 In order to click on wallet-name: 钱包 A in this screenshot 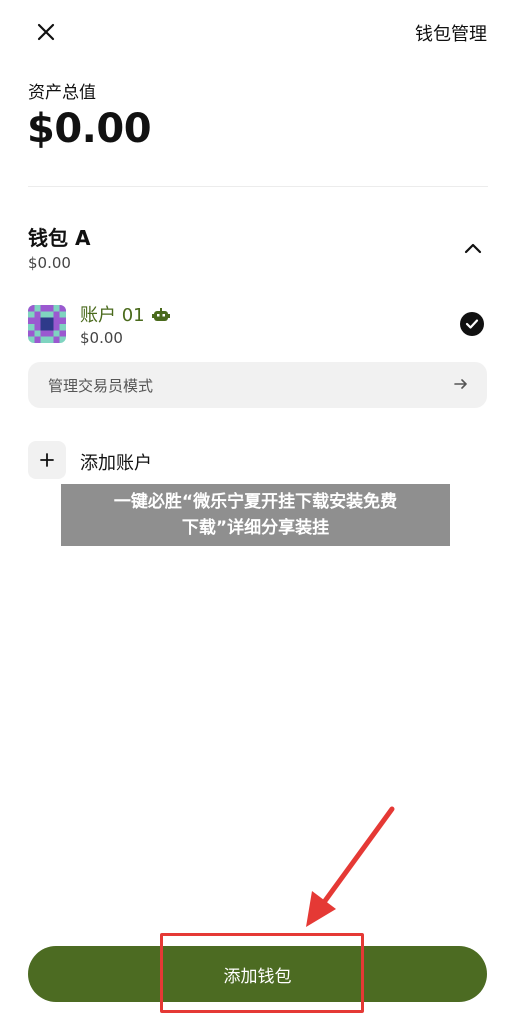, I will do `click(59, 238)`.